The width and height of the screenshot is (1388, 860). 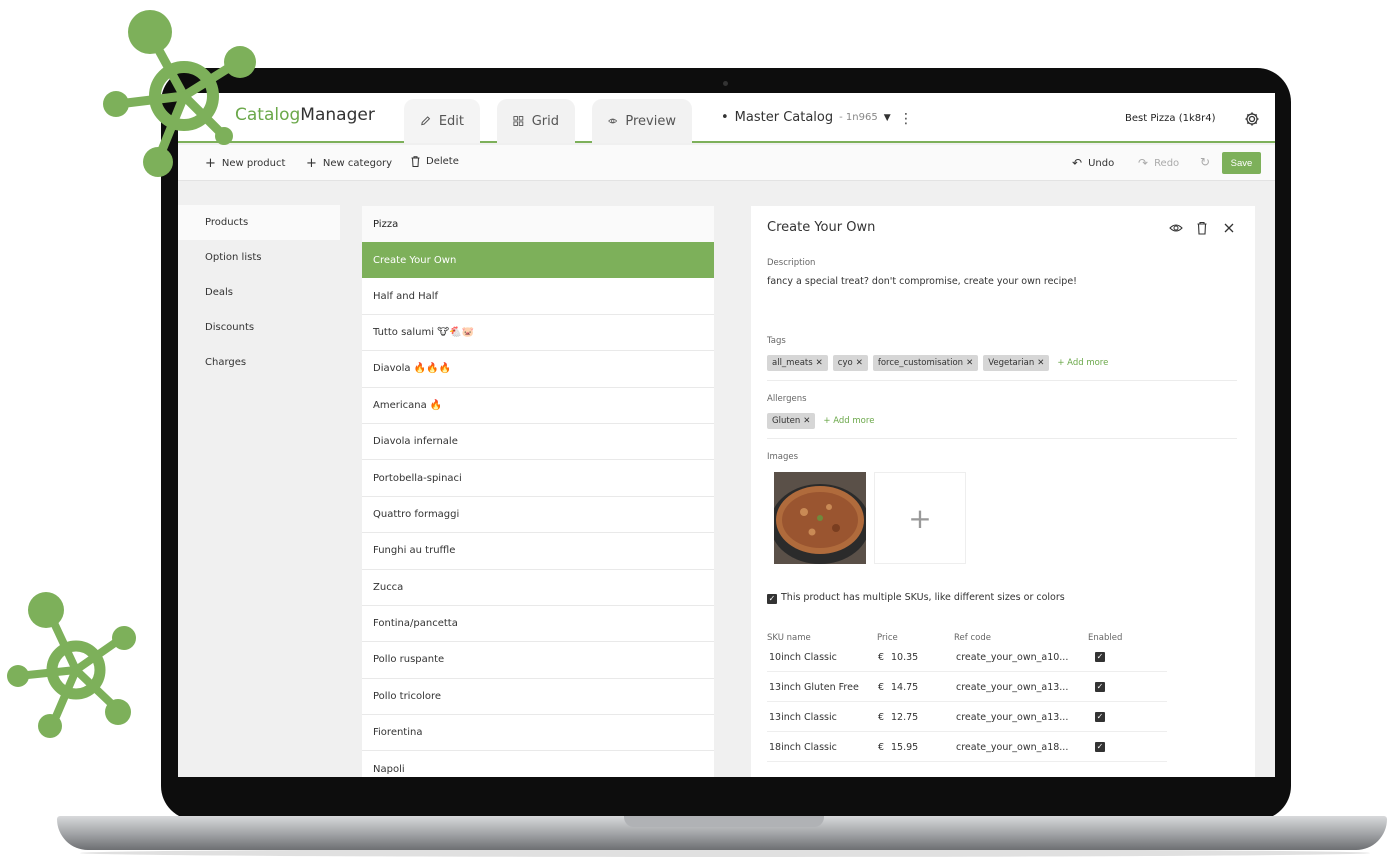 I want to click on sidebar-item-deals: Deals, so click(x=259, y=292).